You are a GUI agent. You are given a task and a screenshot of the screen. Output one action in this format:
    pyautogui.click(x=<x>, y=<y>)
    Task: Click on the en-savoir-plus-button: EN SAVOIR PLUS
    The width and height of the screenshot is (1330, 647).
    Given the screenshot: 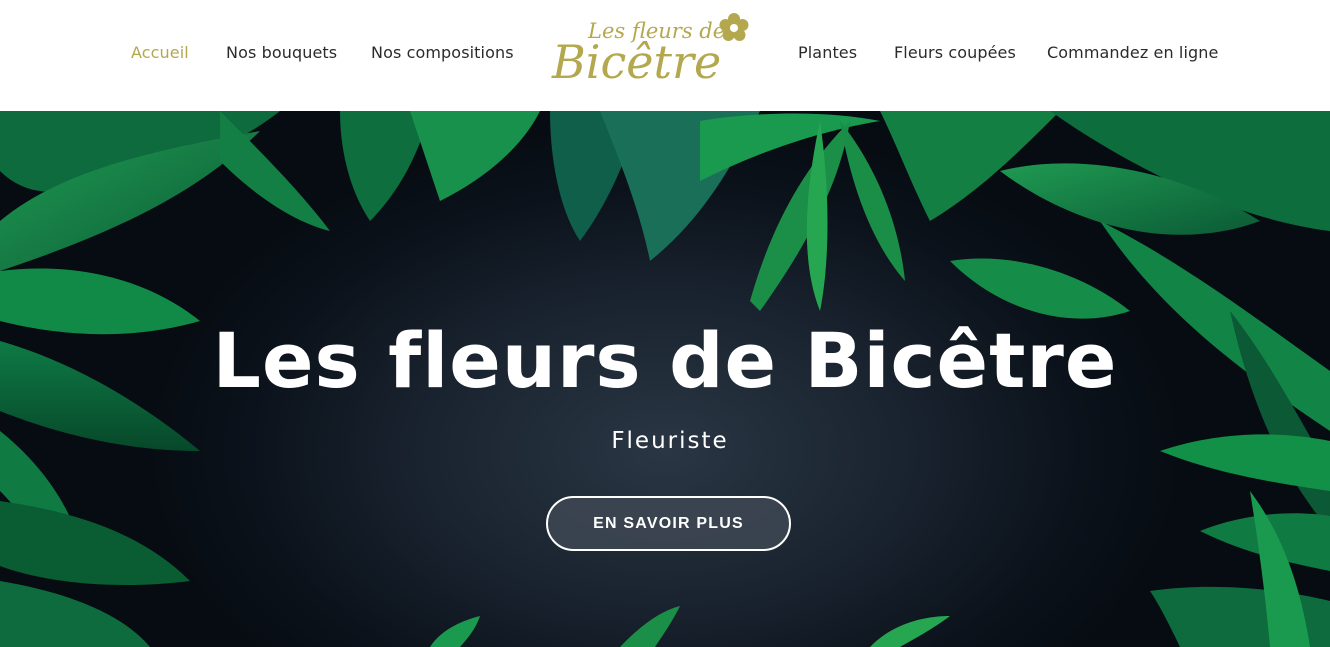 What is the action you would take?
    pyautogui.click(x=668, y=523)
    